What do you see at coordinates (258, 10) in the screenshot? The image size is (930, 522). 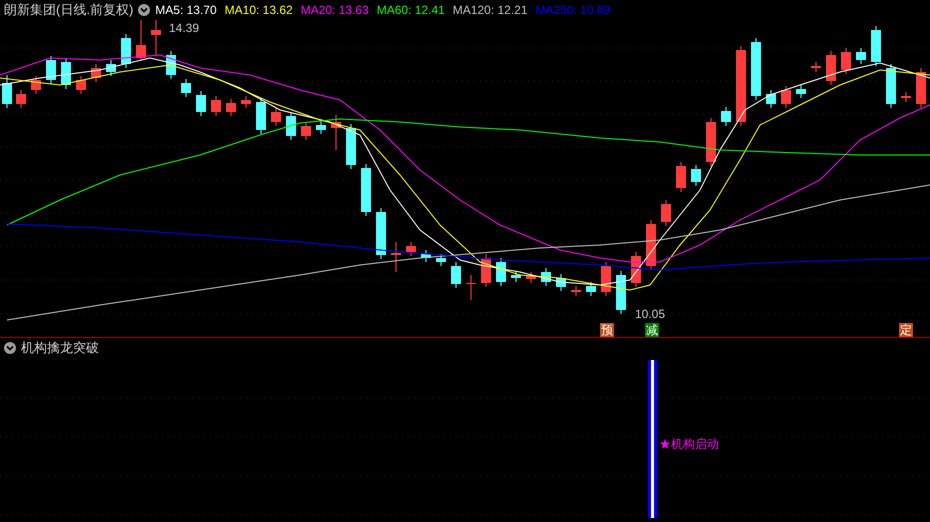 I see `ma-legend-label: MA10: 13.62` at bounding box center [258, 10].